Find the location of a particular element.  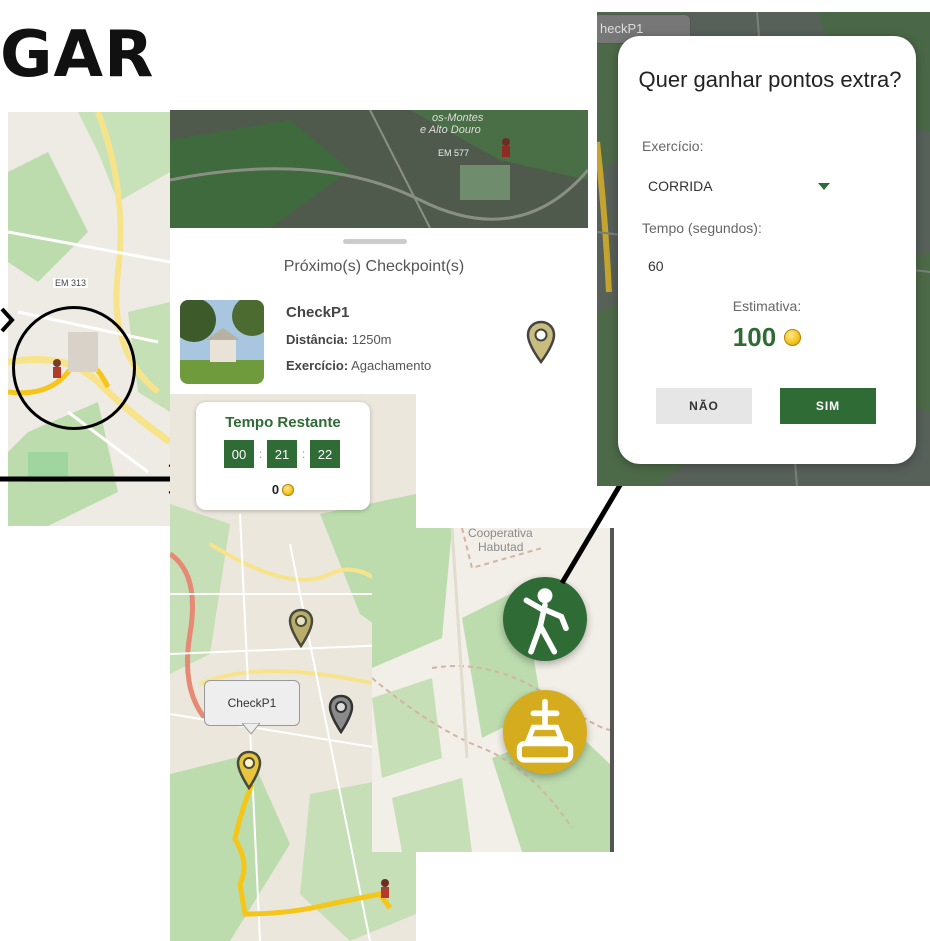

panel-title: Próximo(s) Checkpoint(s) is located at coordinates (374, 266).